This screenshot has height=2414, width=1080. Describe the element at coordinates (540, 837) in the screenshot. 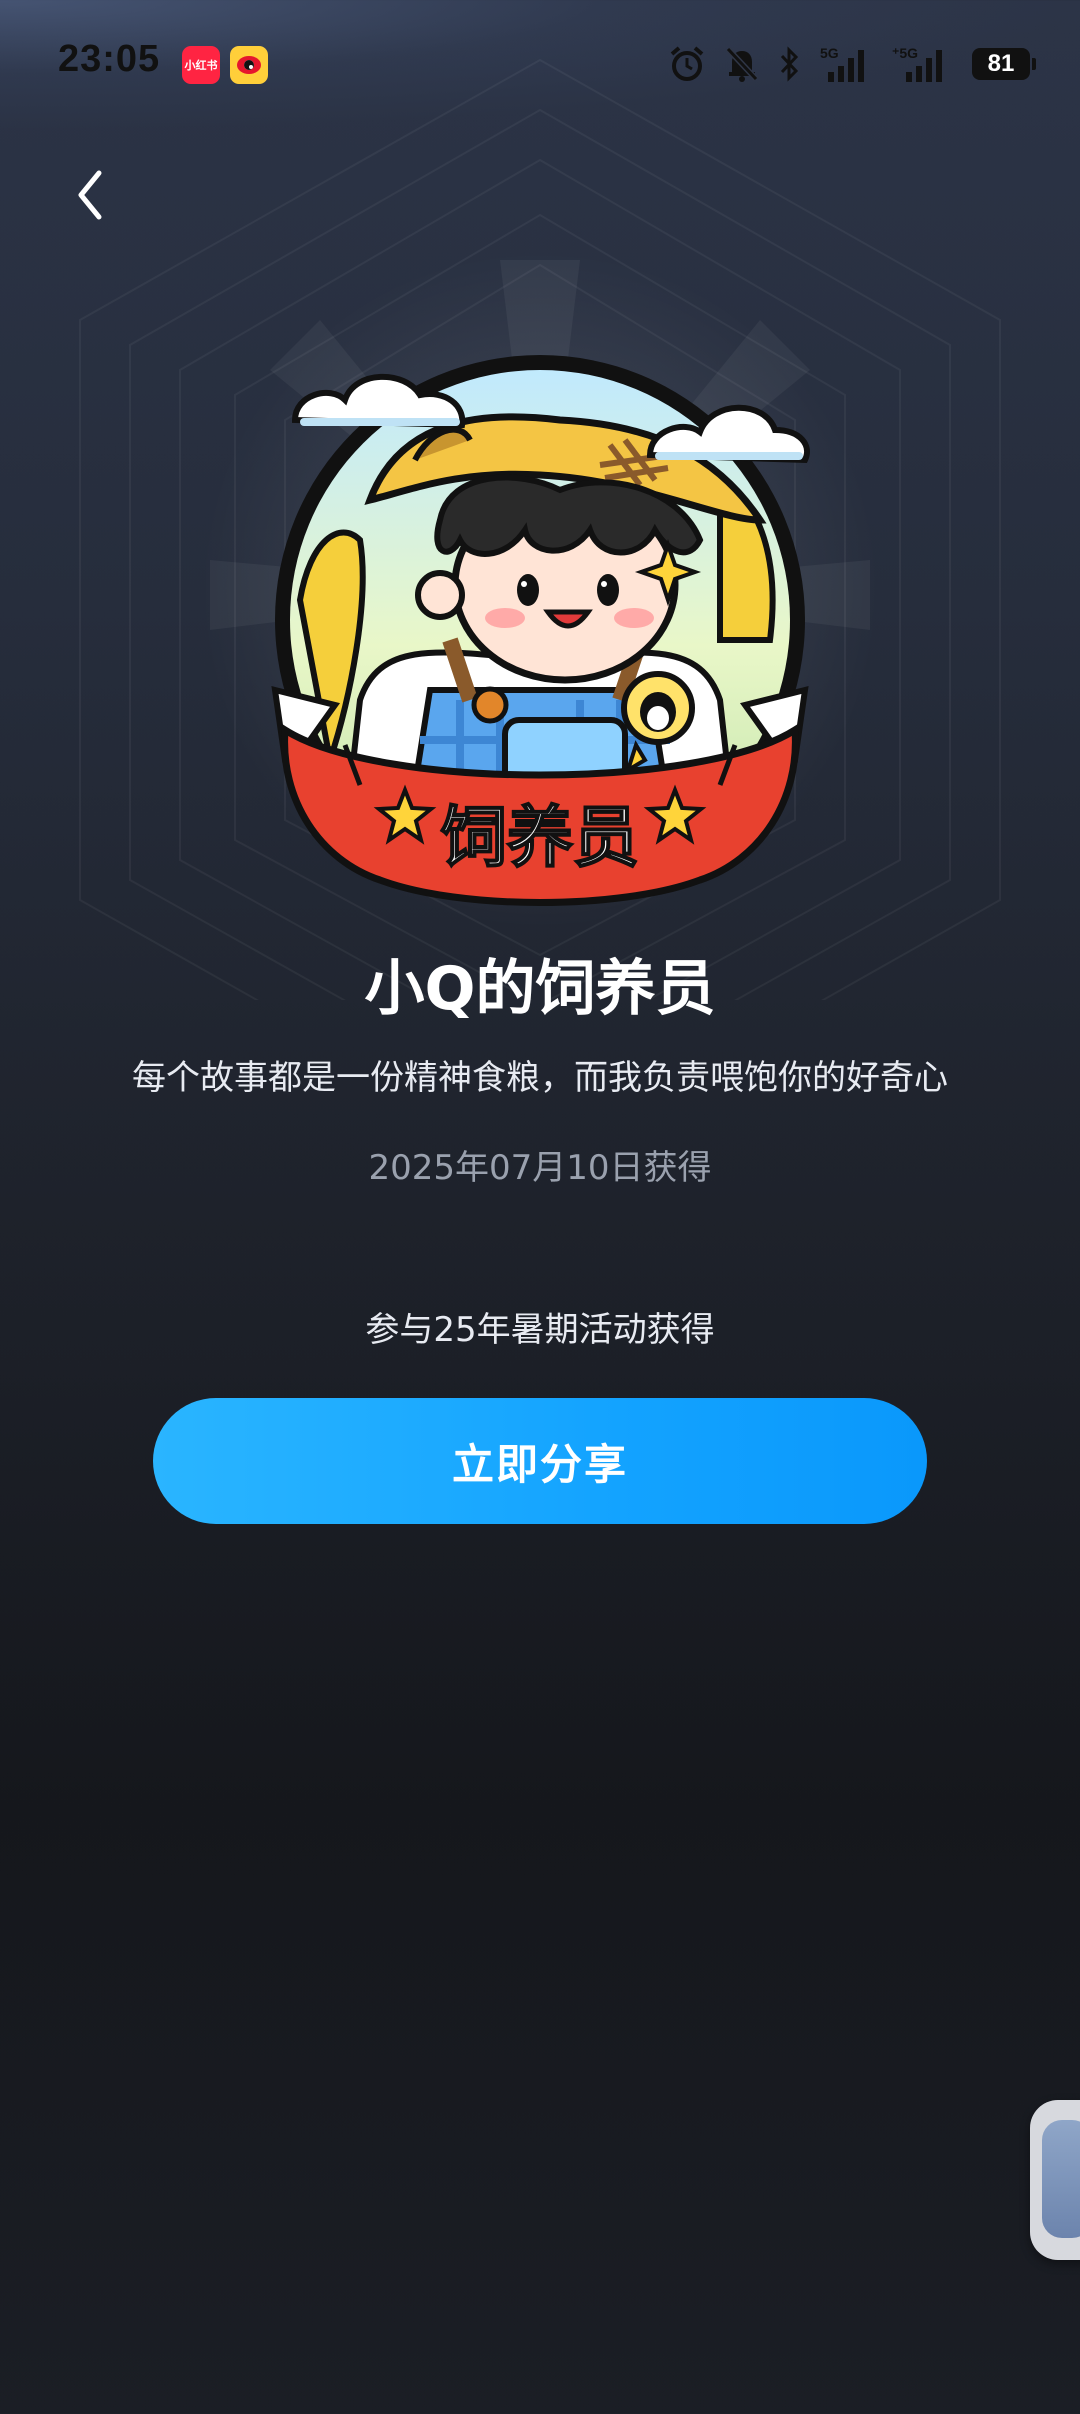

I see `ribbon-text: 饲养员` at that location.